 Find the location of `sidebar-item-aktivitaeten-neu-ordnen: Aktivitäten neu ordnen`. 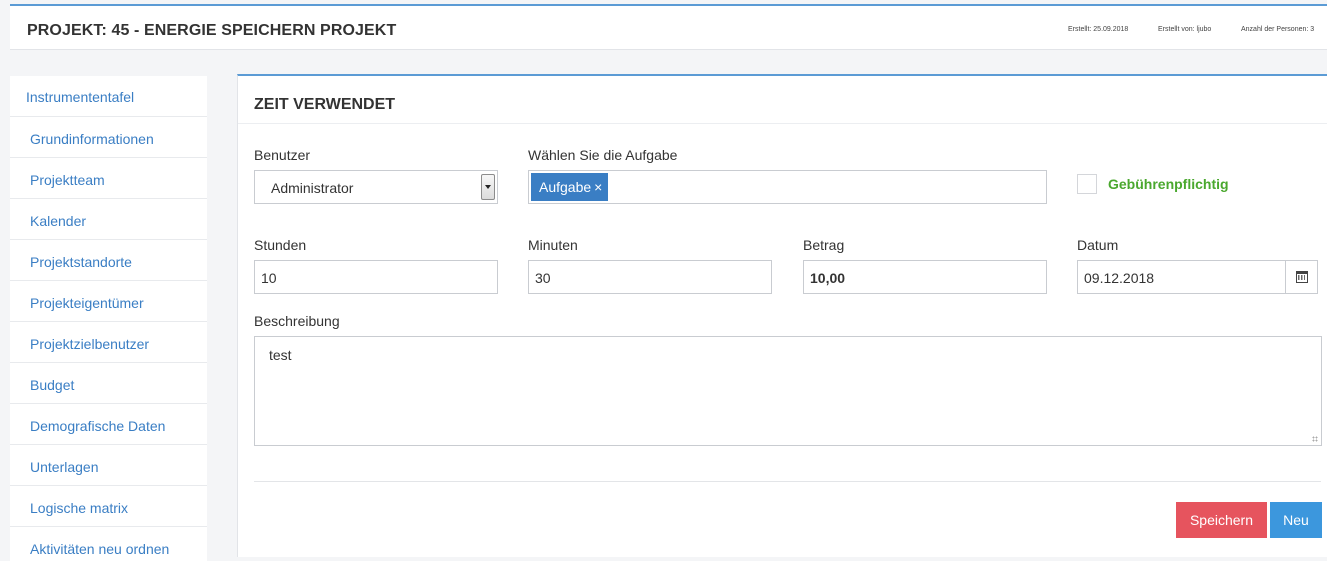

sidebar-item-aktivitaeten-neu-ordnen: Aktivitäten neu ordnen is located at coordinates (108, 544).